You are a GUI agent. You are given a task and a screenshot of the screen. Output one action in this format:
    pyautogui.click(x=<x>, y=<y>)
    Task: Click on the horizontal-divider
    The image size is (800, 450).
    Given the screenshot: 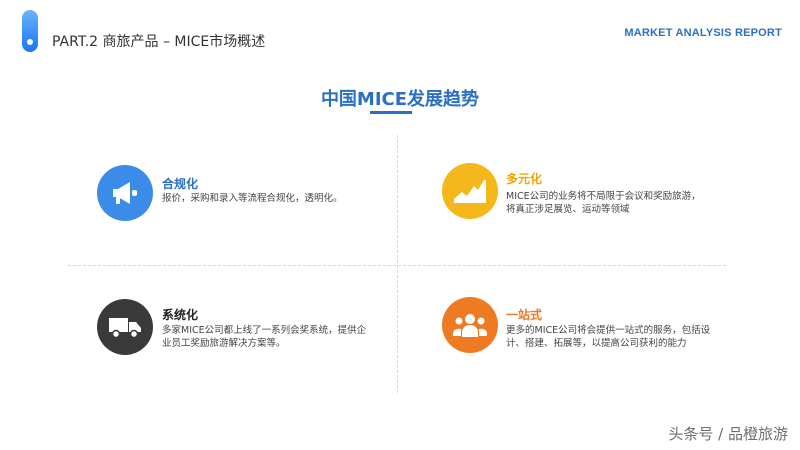 What is the action you would take?
    pyautogui.click(x=397, y=265)
    